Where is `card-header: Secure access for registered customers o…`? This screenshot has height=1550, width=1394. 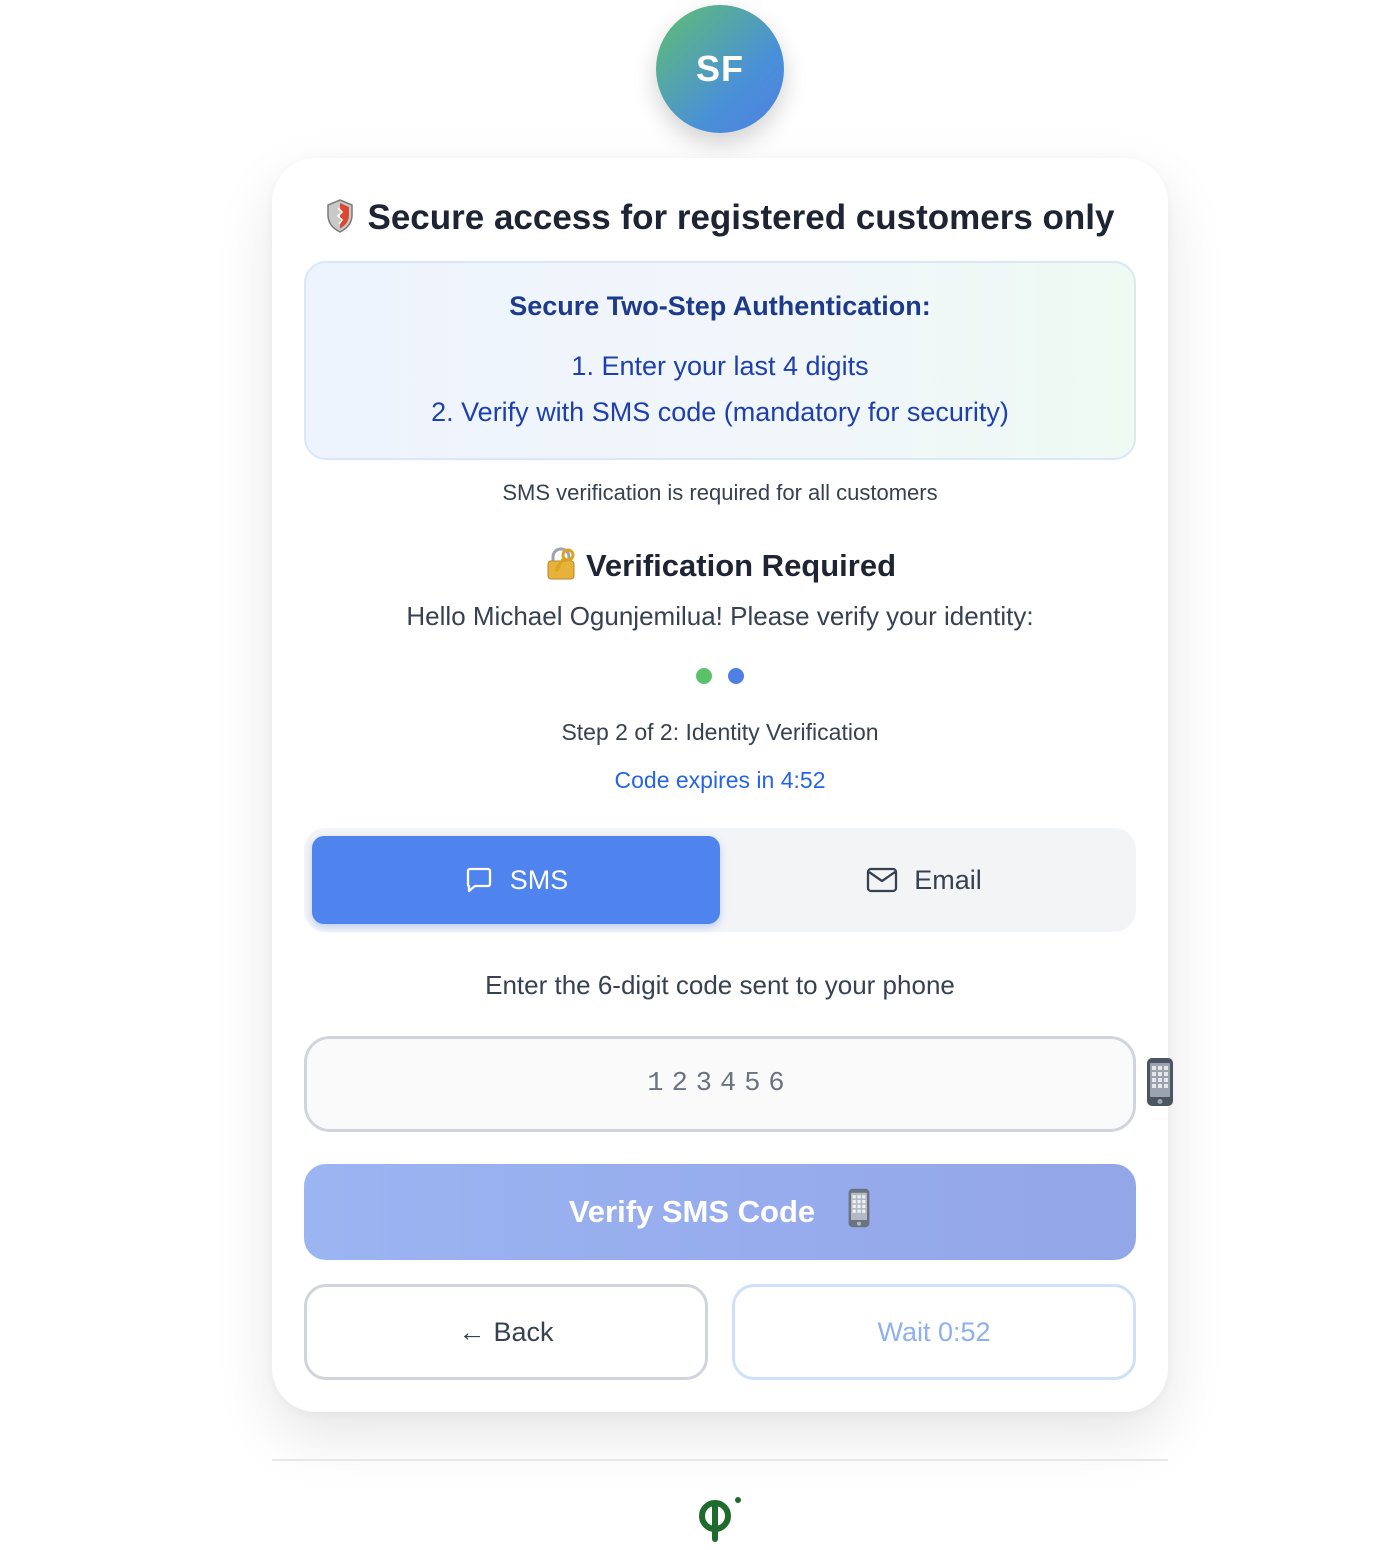
card-header: Secure access for registered customers o… is located at coordinates (720, 218).